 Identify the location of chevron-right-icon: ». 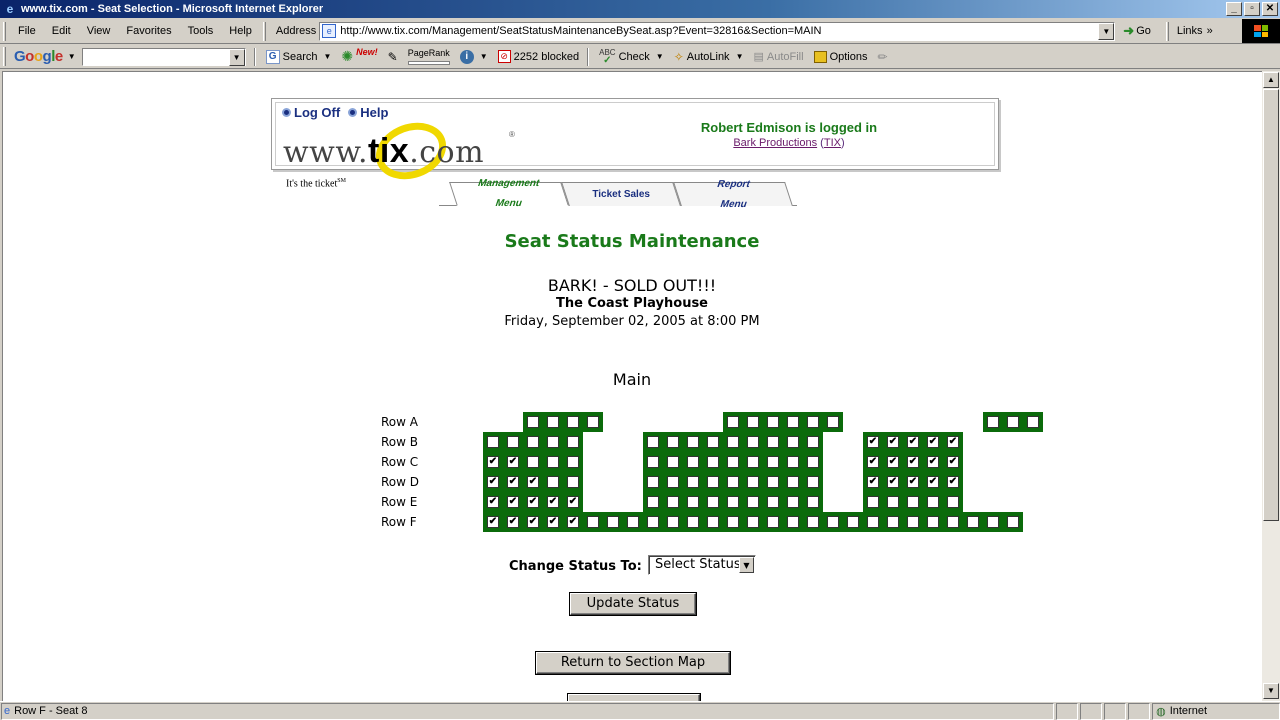
(1210, 31).